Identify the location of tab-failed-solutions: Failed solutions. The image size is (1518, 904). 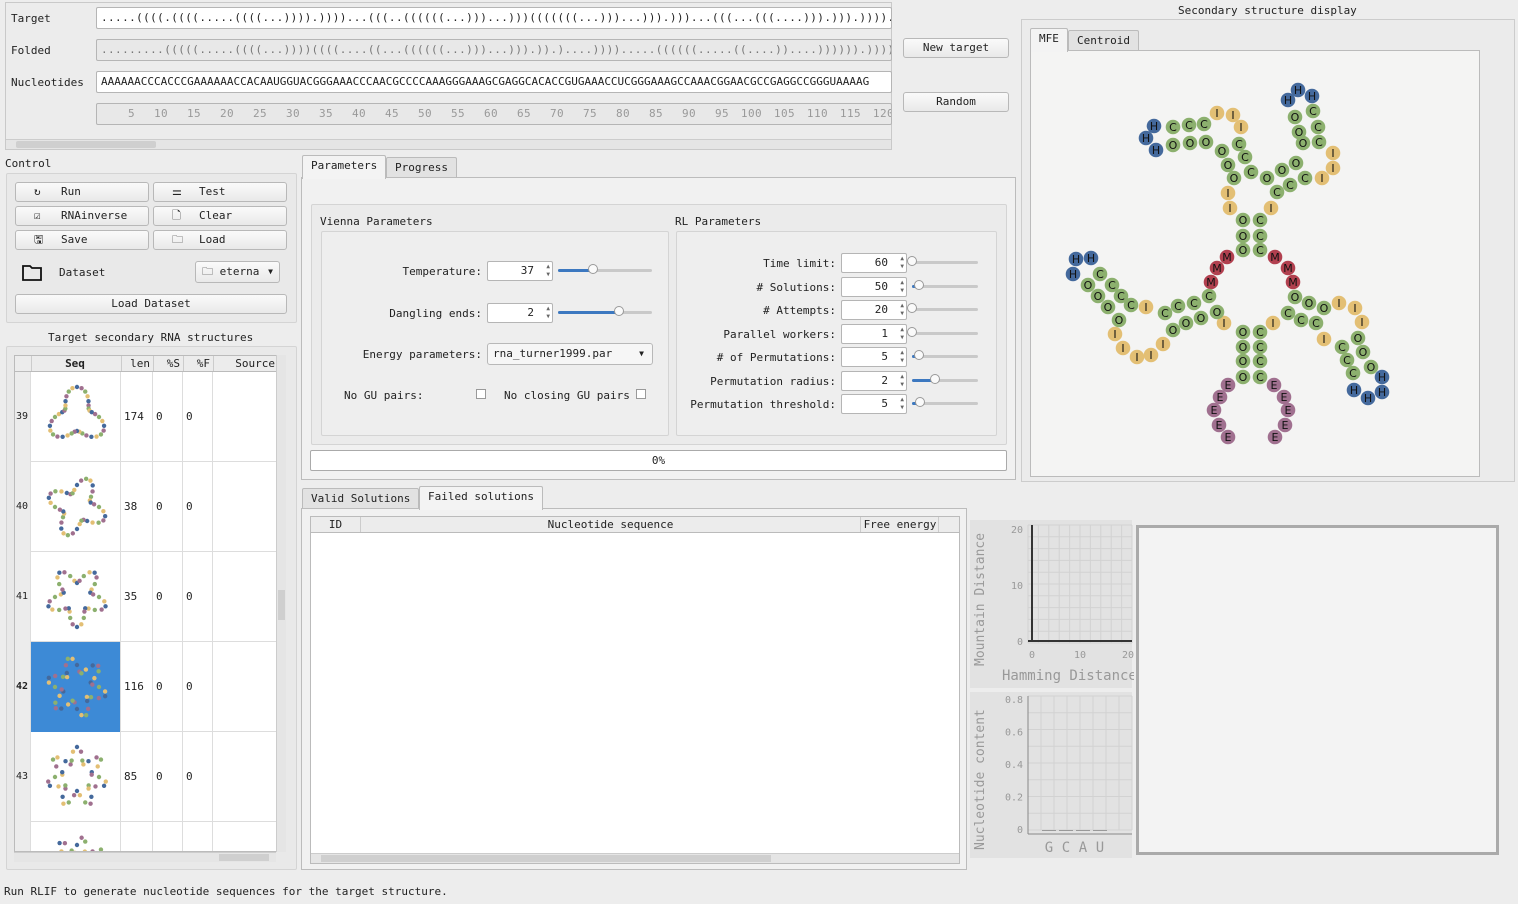
(481, 498).